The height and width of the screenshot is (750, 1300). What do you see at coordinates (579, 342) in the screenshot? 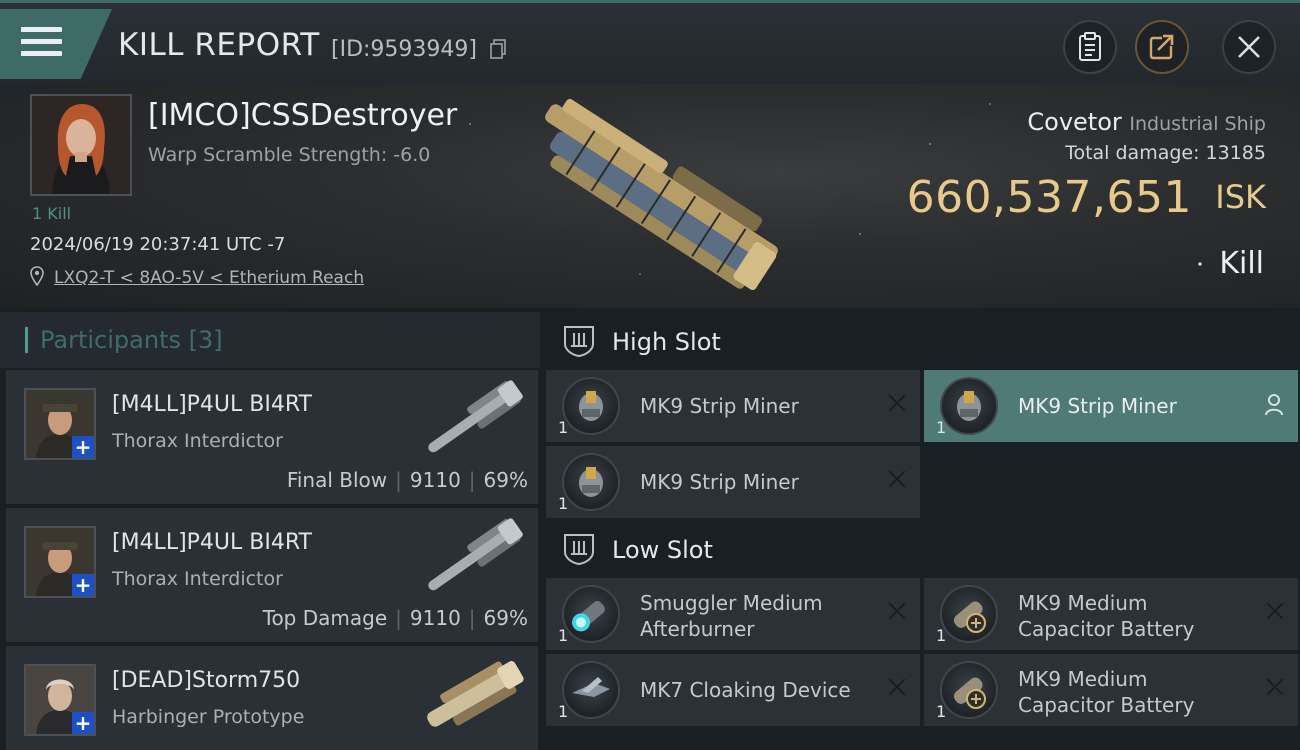
I see `high-slot-icon` at bounding box center [579, 342].